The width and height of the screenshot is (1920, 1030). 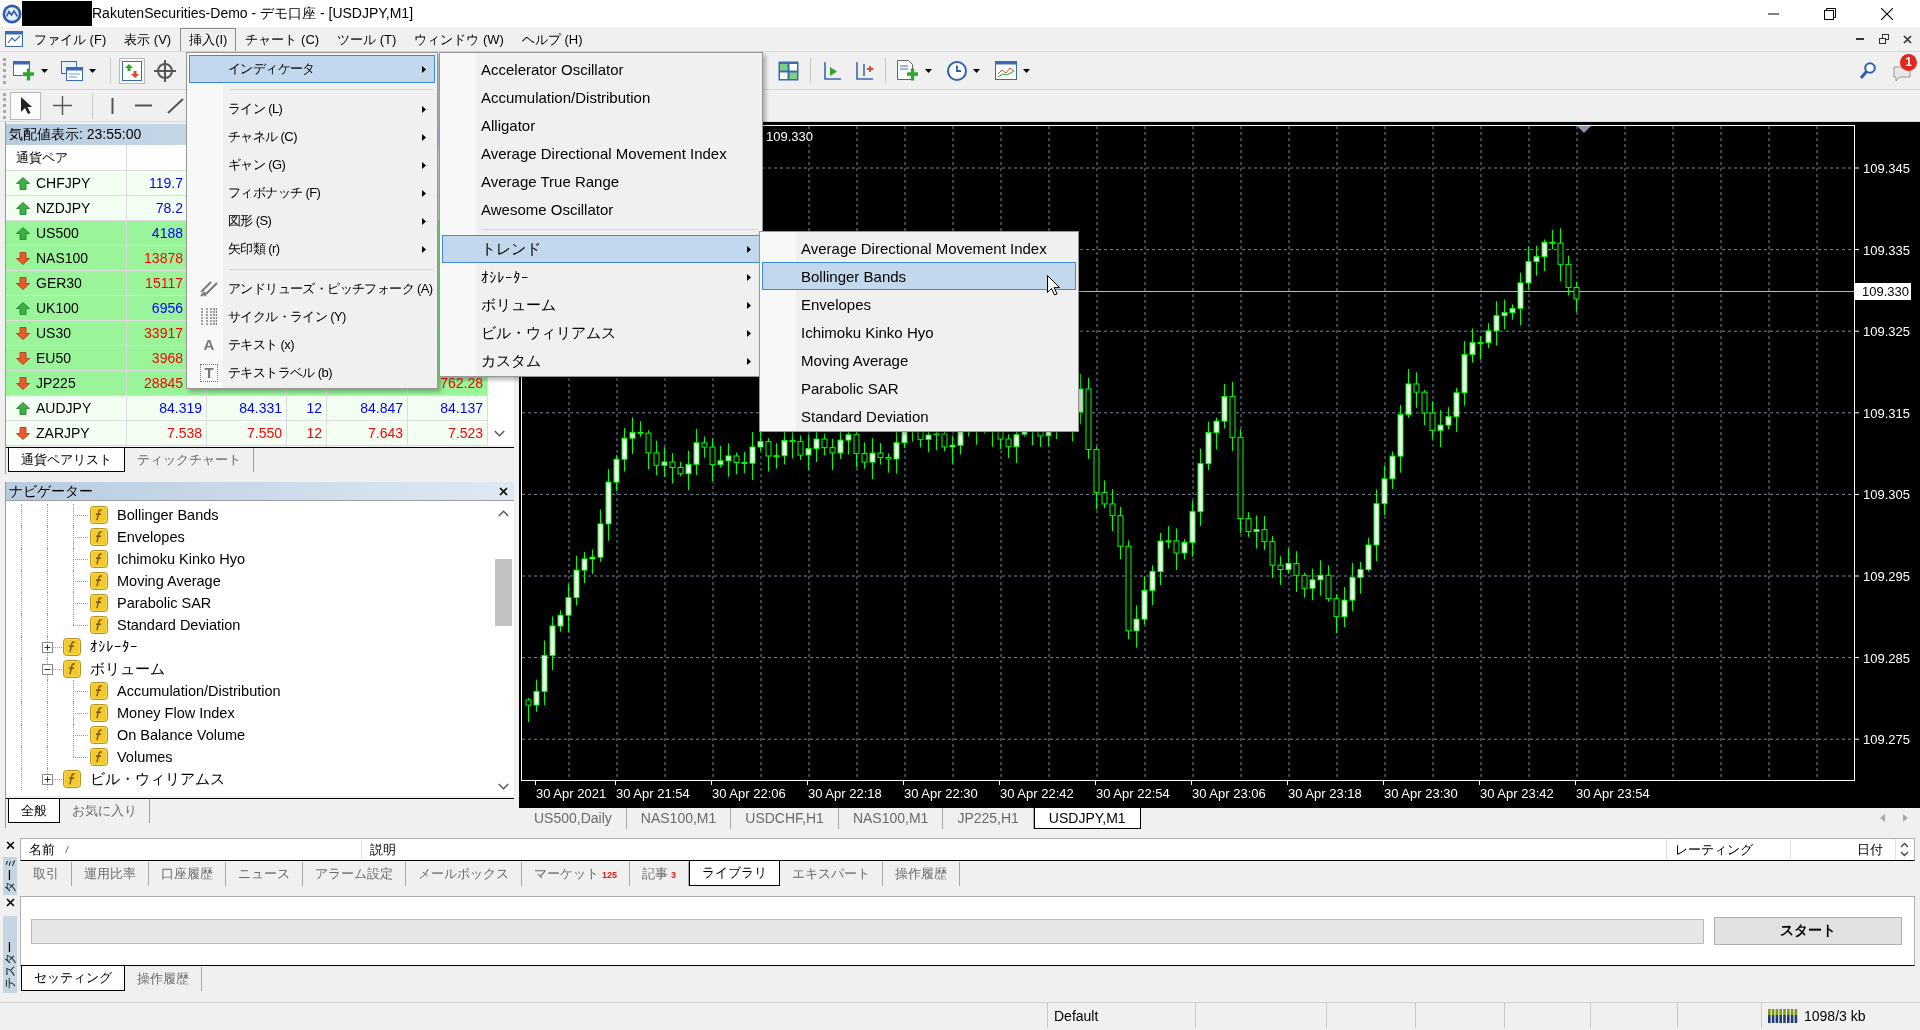 I want to click on profile-name: Default, so click(x=1076, y=1015).